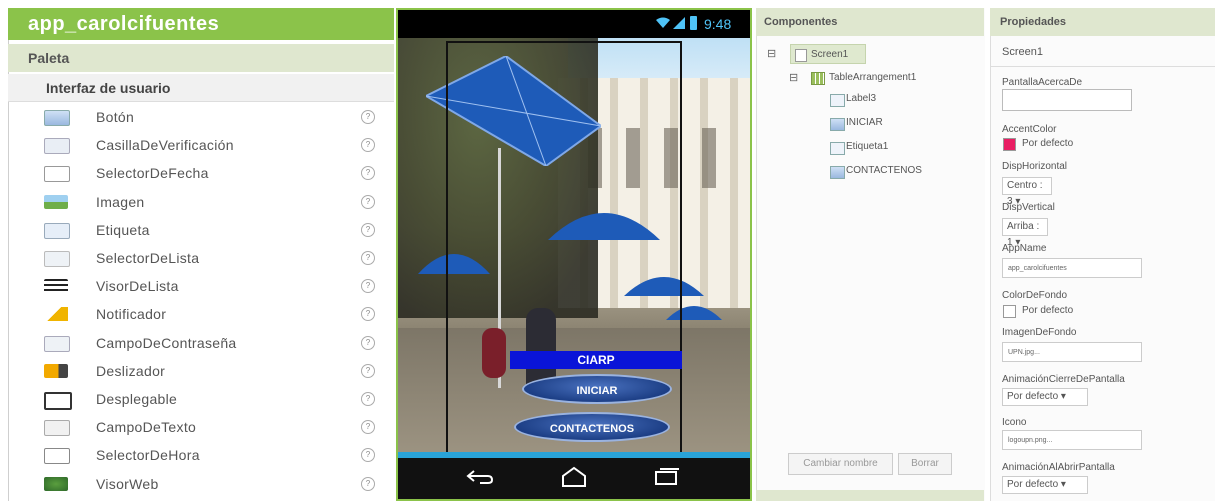 Image resolution: width=1215 pixels, height=501 pixels. What do you see at coordinates (201, 427) in the screenshot?
I see `palette-item: CampoDeTexto?` at bounding box center [201, 427].